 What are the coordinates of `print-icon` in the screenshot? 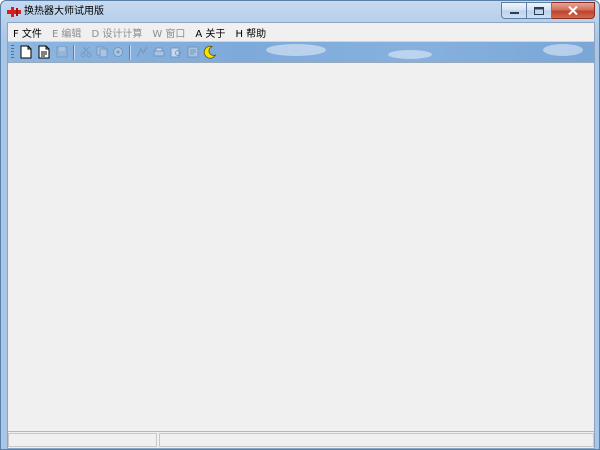 It's located at (159, 52).